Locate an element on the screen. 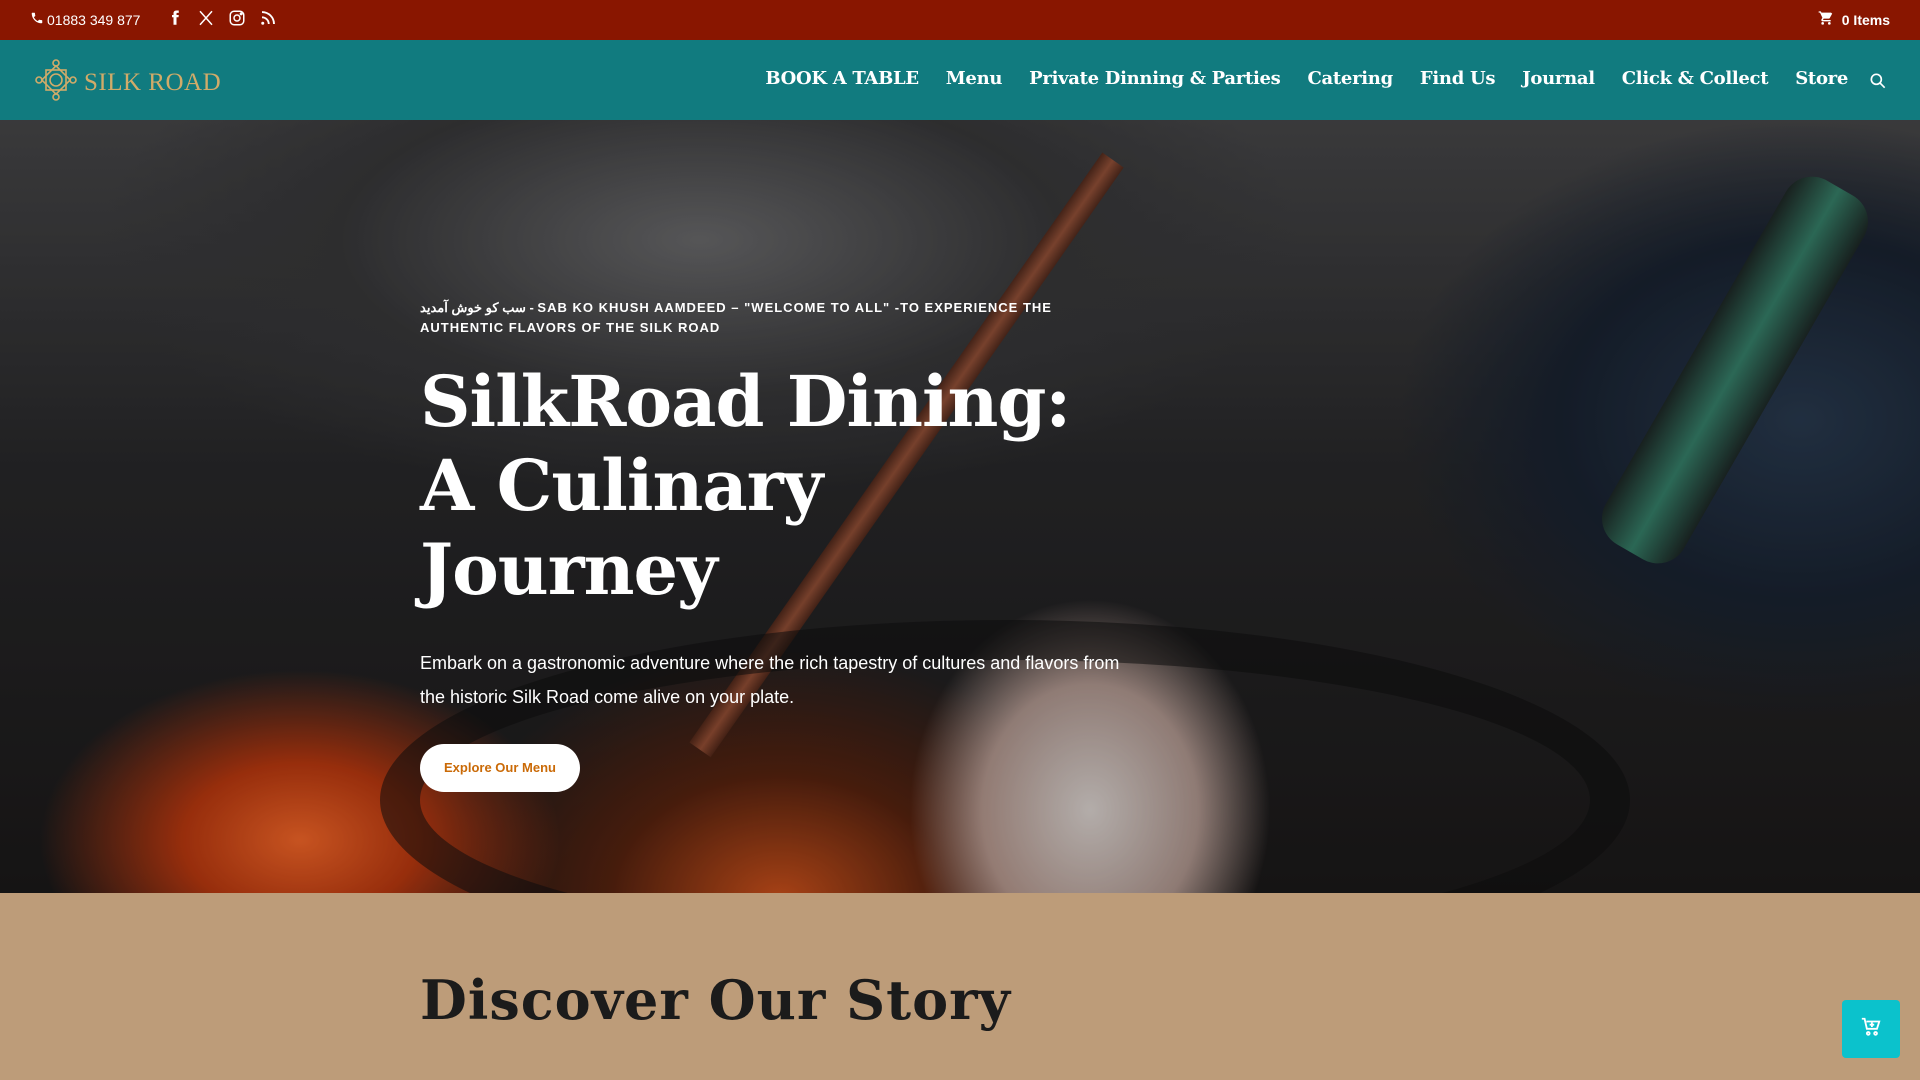 This screenshot has height=1080, width=1920. add-to-cart-icon is located at coordinates (1871, 1029).